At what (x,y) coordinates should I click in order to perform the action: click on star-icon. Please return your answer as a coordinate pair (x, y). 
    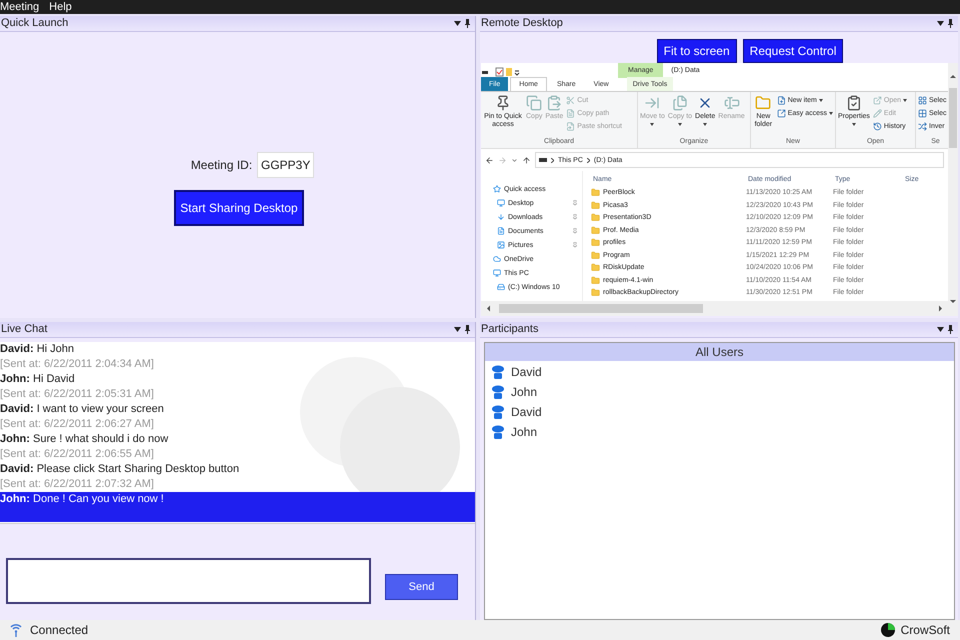
    Looking at the image, I should click on (497, 189).